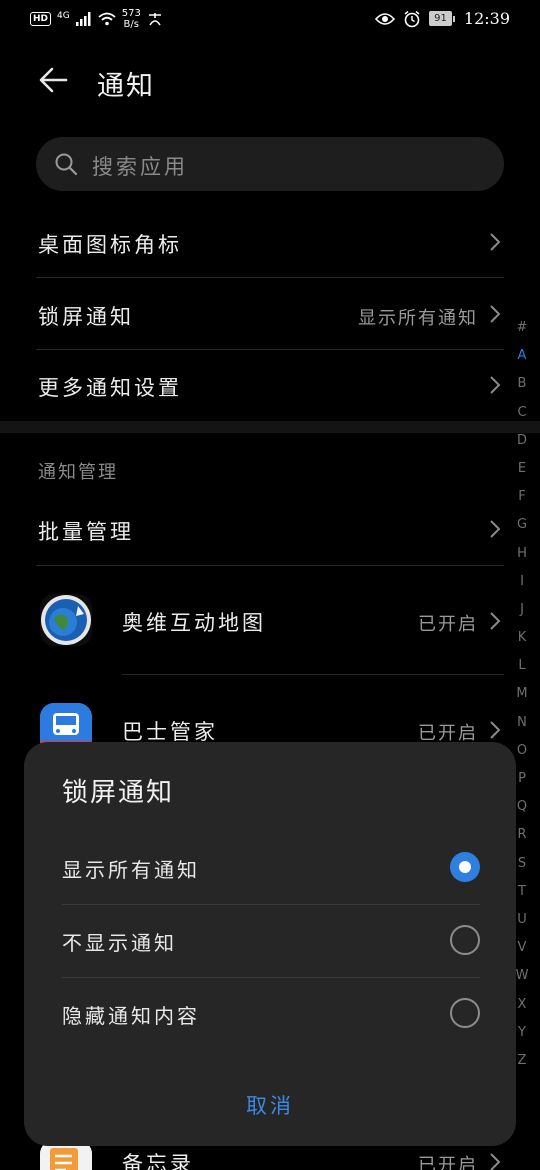 The image size is (540, 1170). What do you see at coordinates (194, 623) in the screenshot?
I see `app-name: 奥维互动地图` at bounding box center [194, 623].